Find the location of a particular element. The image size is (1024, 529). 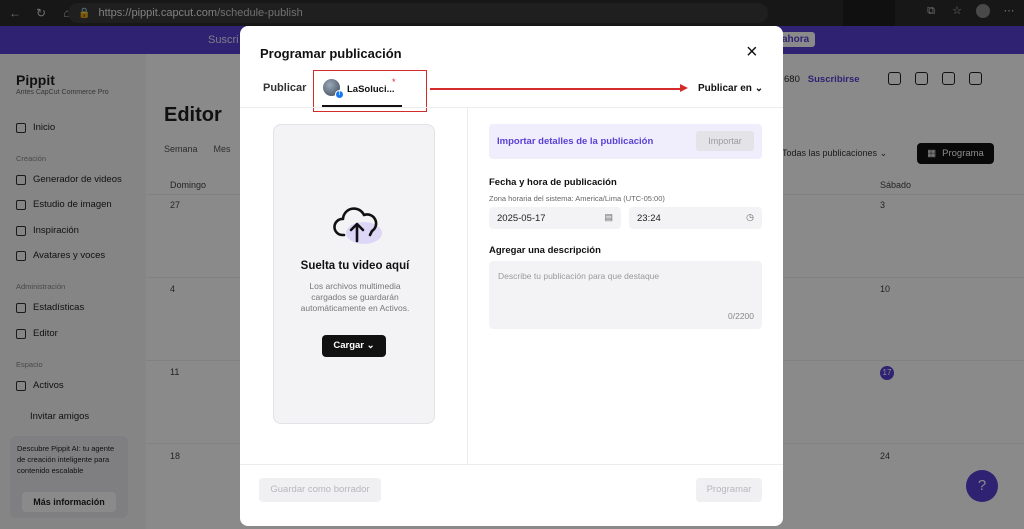

date-field: 2025-05-17 ▤ is located at coordinates (555, 218).